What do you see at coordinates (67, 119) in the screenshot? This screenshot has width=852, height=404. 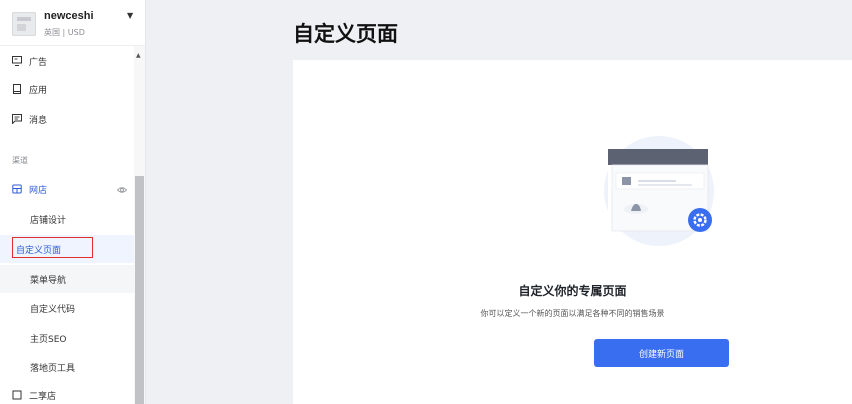 I see `nav-item-messages: 消息` at bounding box center [67, 119].